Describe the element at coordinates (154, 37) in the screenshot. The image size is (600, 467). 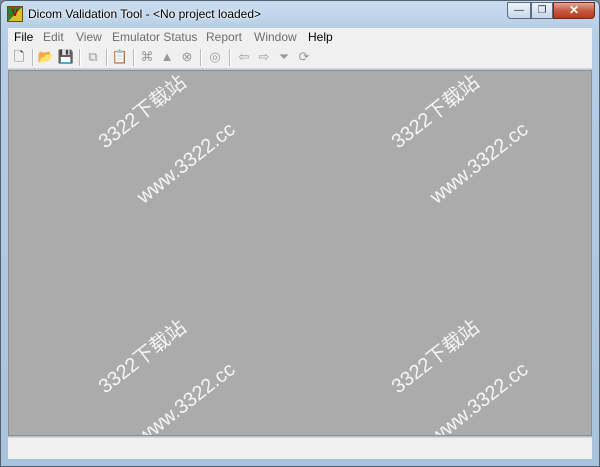
I see `menu-emulator-status: Emulator Status` at that location.